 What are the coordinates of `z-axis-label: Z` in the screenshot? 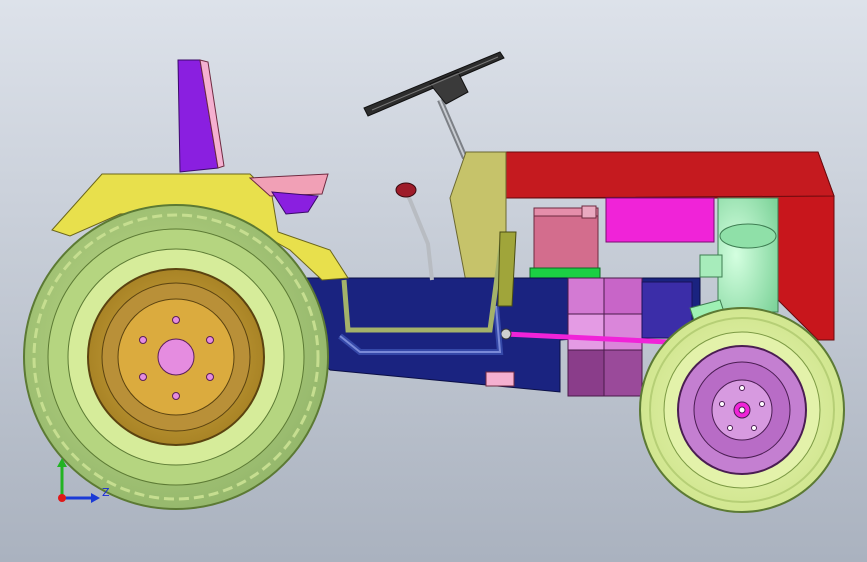 It's located at (106, 492).